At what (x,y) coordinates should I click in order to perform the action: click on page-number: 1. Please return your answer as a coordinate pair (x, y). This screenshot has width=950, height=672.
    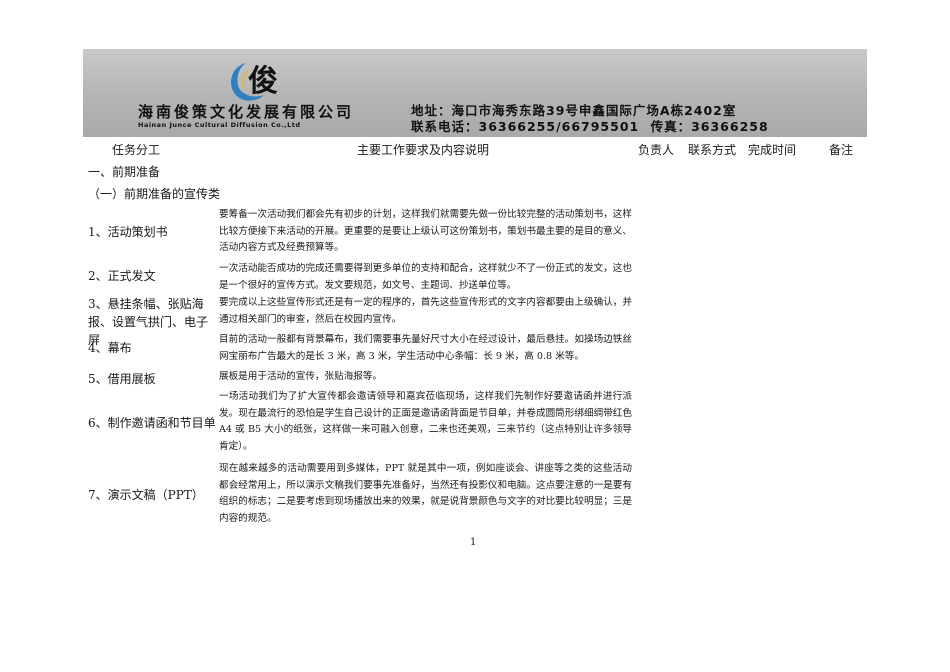
    Looking at the image, I should click on (473, 542).